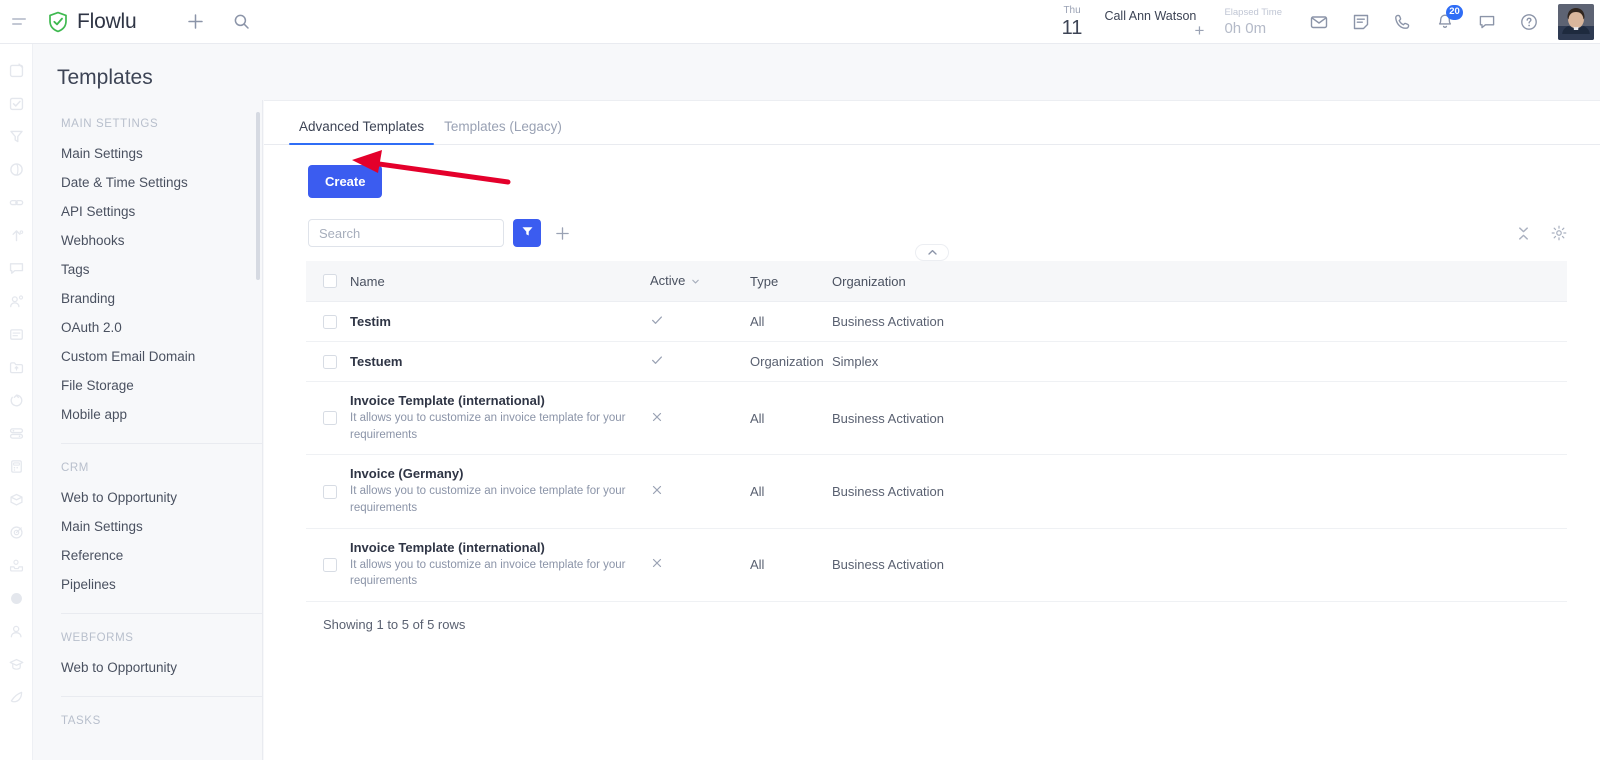  Describe the element at coordinates (932, 171) in the screenshot. I see `action-toolbar: Create` at that location.